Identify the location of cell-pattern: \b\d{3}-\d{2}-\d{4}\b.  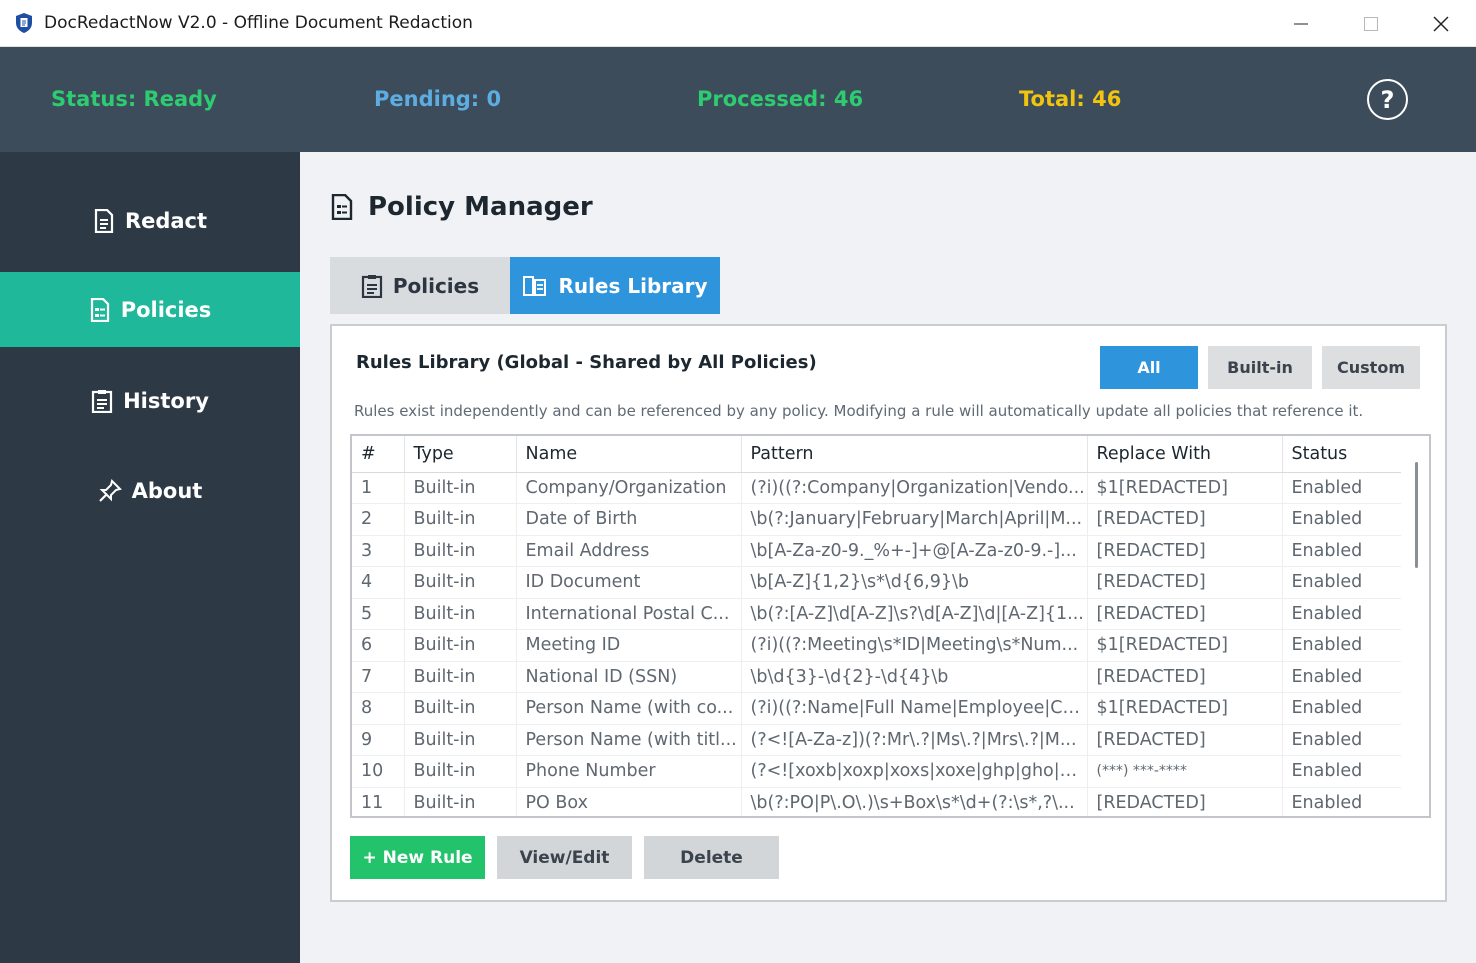
(914, 677).